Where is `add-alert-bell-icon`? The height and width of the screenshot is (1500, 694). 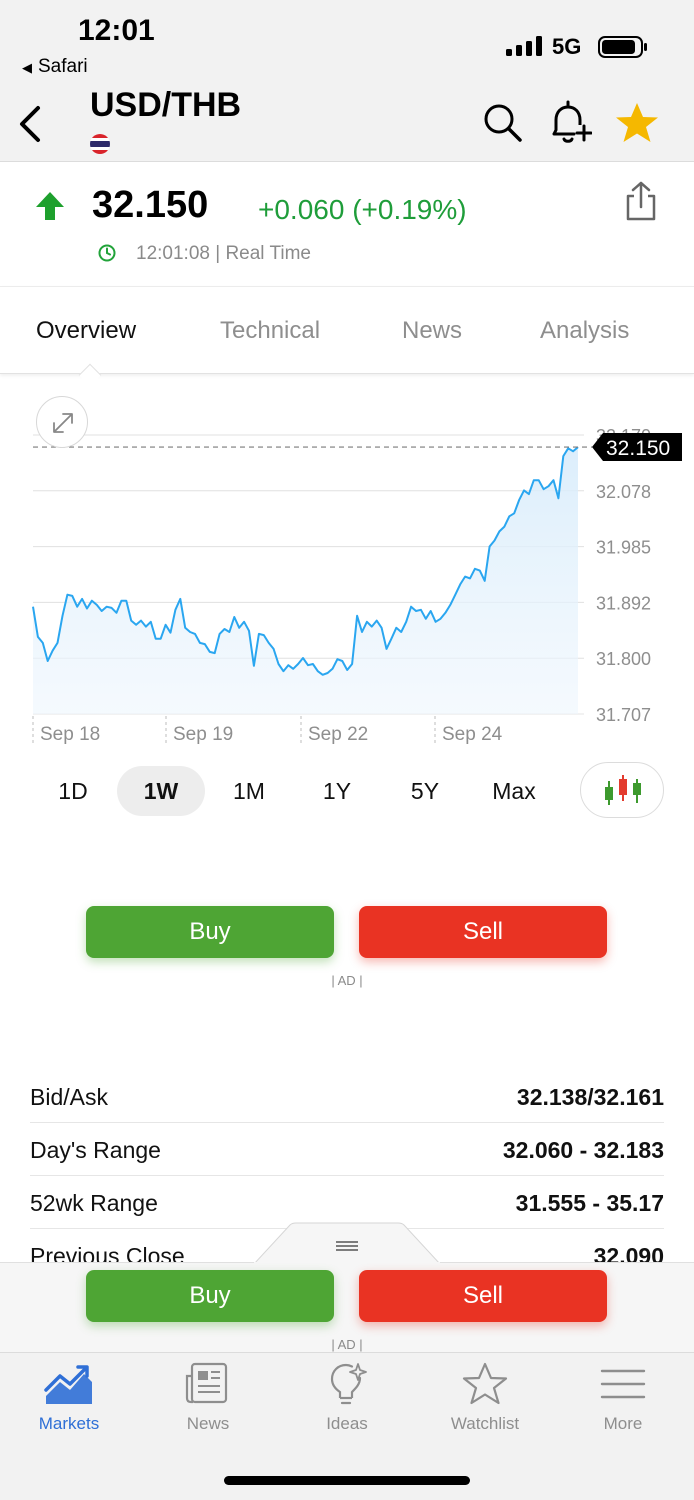 add-alert-bell-icon is located at coordinates (569, 122).